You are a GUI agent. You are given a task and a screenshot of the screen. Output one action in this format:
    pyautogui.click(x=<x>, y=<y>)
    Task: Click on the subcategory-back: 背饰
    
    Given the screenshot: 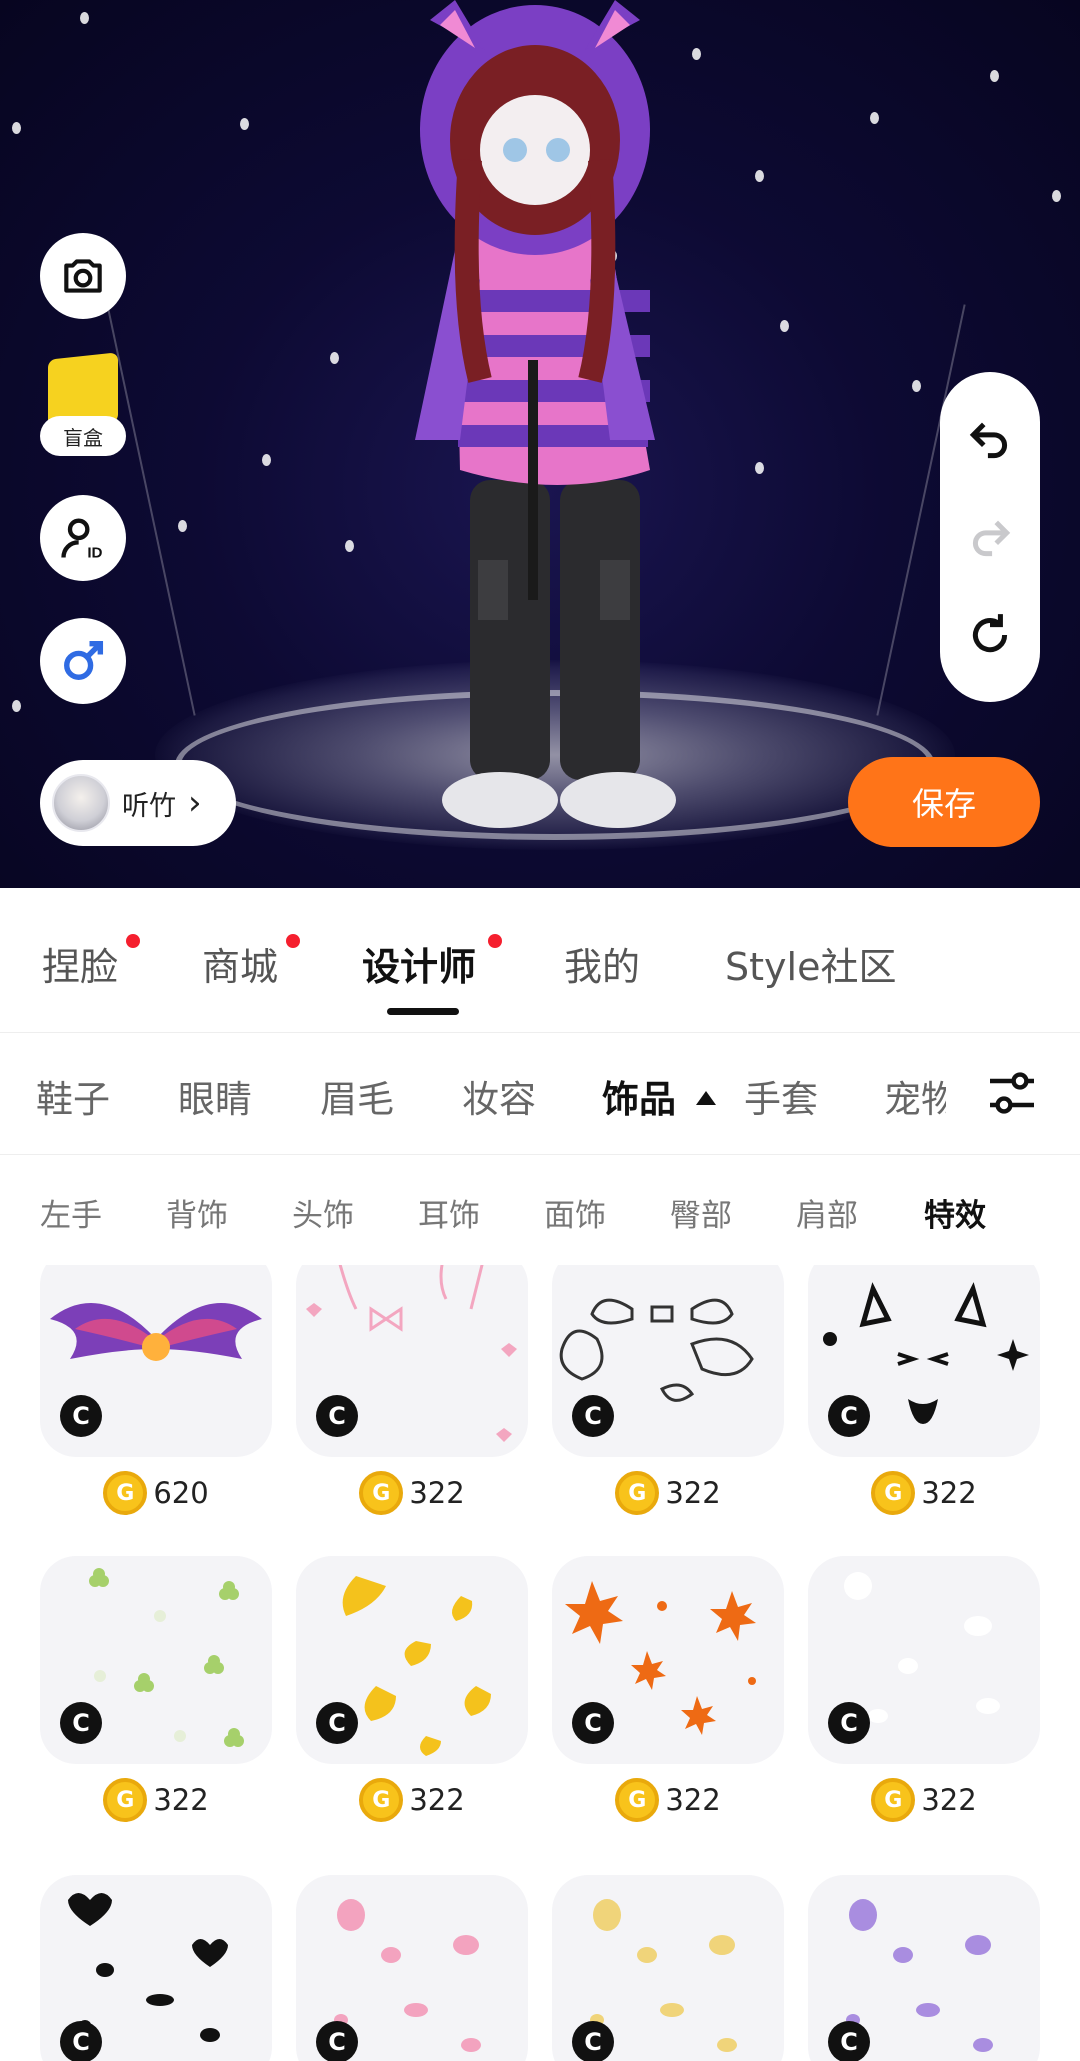 What is the action you would take?
    pyautogui.click(x=197, y=1212)
    